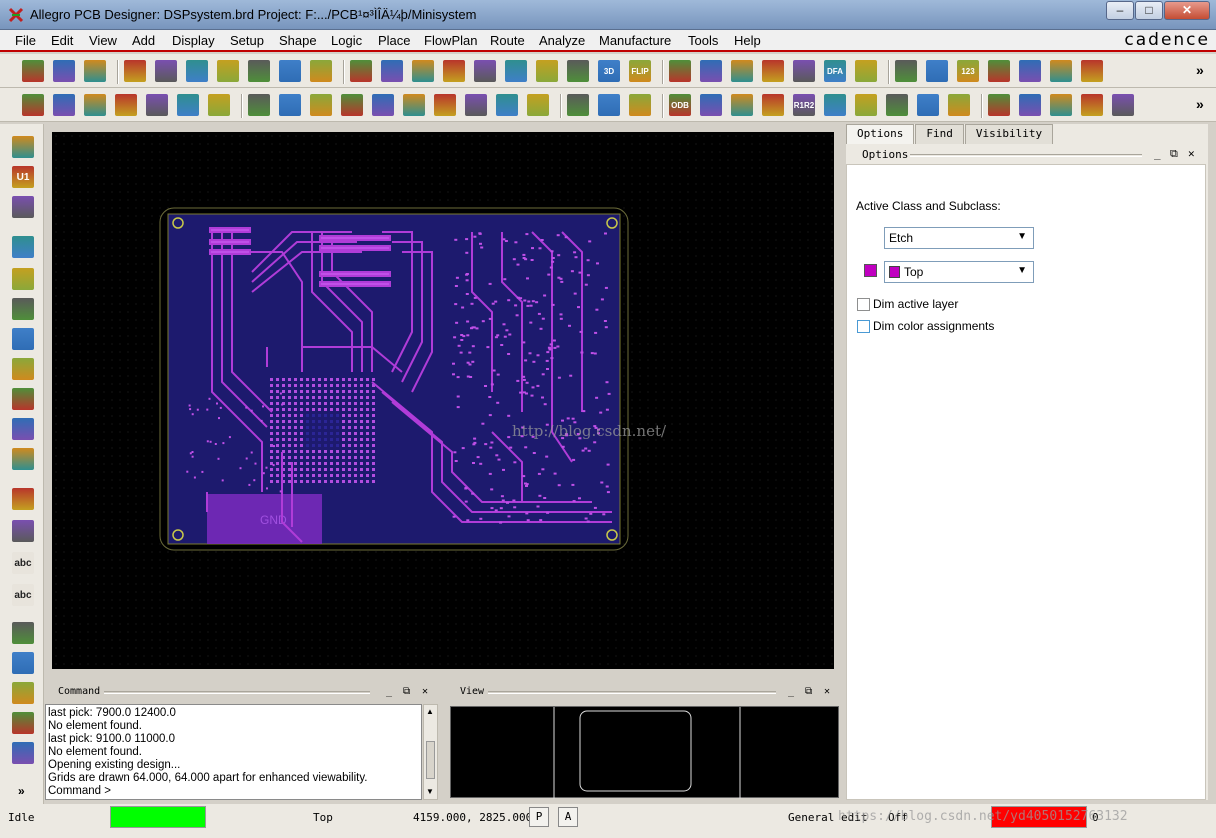 Image resolution: width=1216 pixels, height=838 pixels. Describe the element at coordinates (352, 105) in the screenshot. I see `select-icon` at that location.